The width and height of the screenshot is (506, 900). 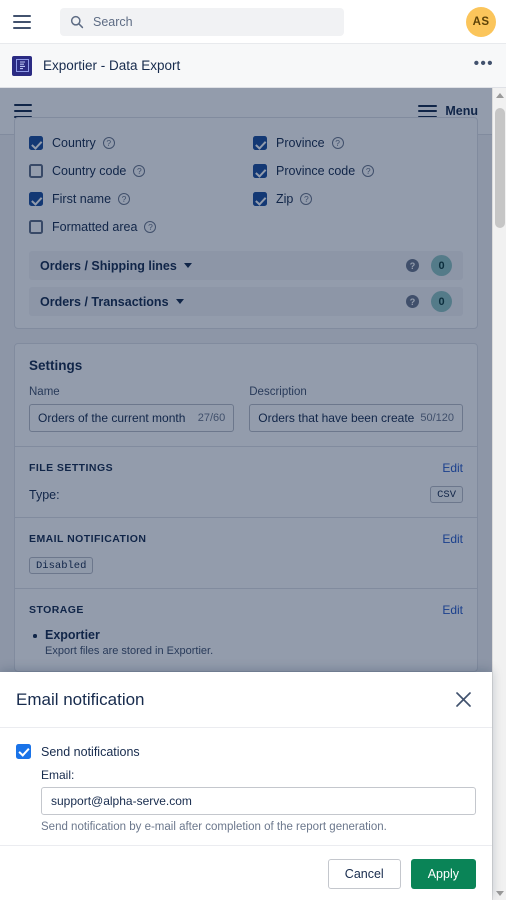 I want to click on storage-item-name: Exportier, so click(x=72, y=635).